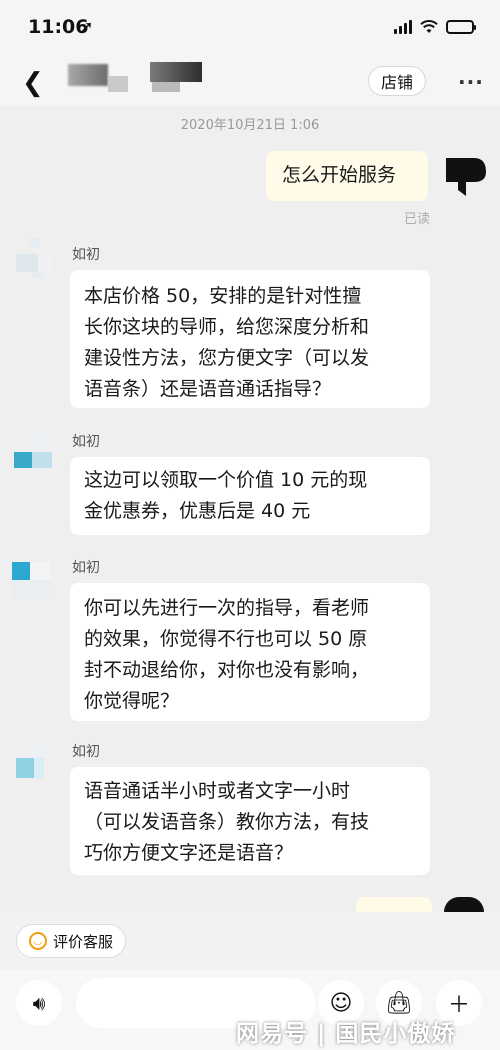 Image resolution: width=500 pixels, height=1050 pixels. I want to click on message-line: 本店价格 50，安排的是针对性擅, so click(223, 296).